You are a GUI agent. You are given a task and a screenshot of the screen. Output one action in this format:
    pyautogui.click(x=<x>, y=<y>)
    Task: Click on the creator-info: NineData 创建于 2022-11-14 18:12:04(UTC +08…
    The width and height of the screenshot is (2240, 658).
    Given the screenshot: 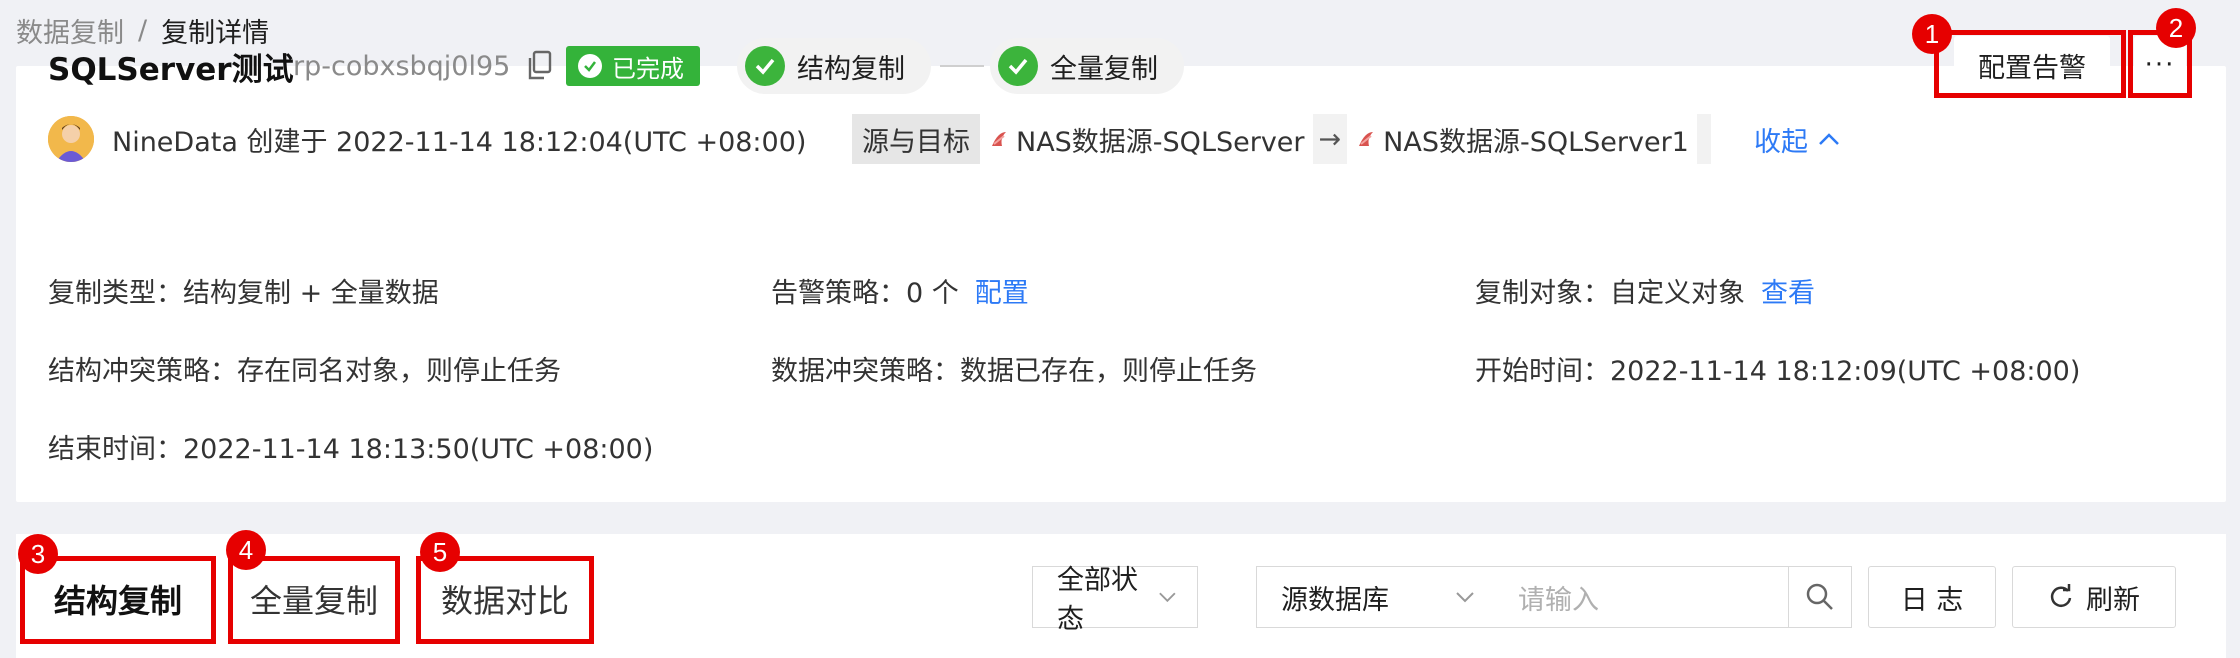 What is the action you would take?
    pyautogui.click(x=459, y=142)
    